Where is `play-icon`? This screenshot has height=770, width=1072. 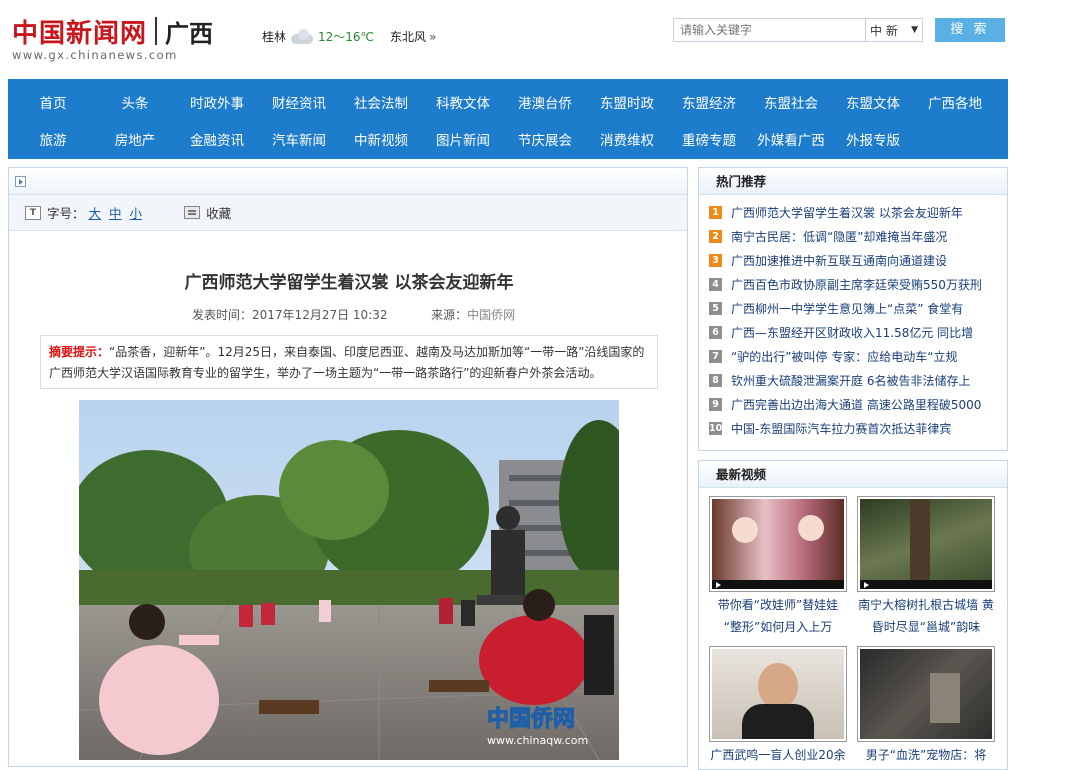
play-icon is located at coordinates (20, 181).